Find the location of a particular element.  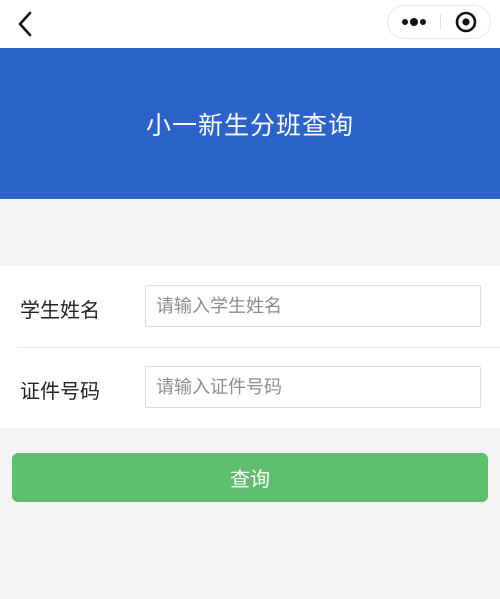

target-circle-icon is located at coordinates (466, 22).